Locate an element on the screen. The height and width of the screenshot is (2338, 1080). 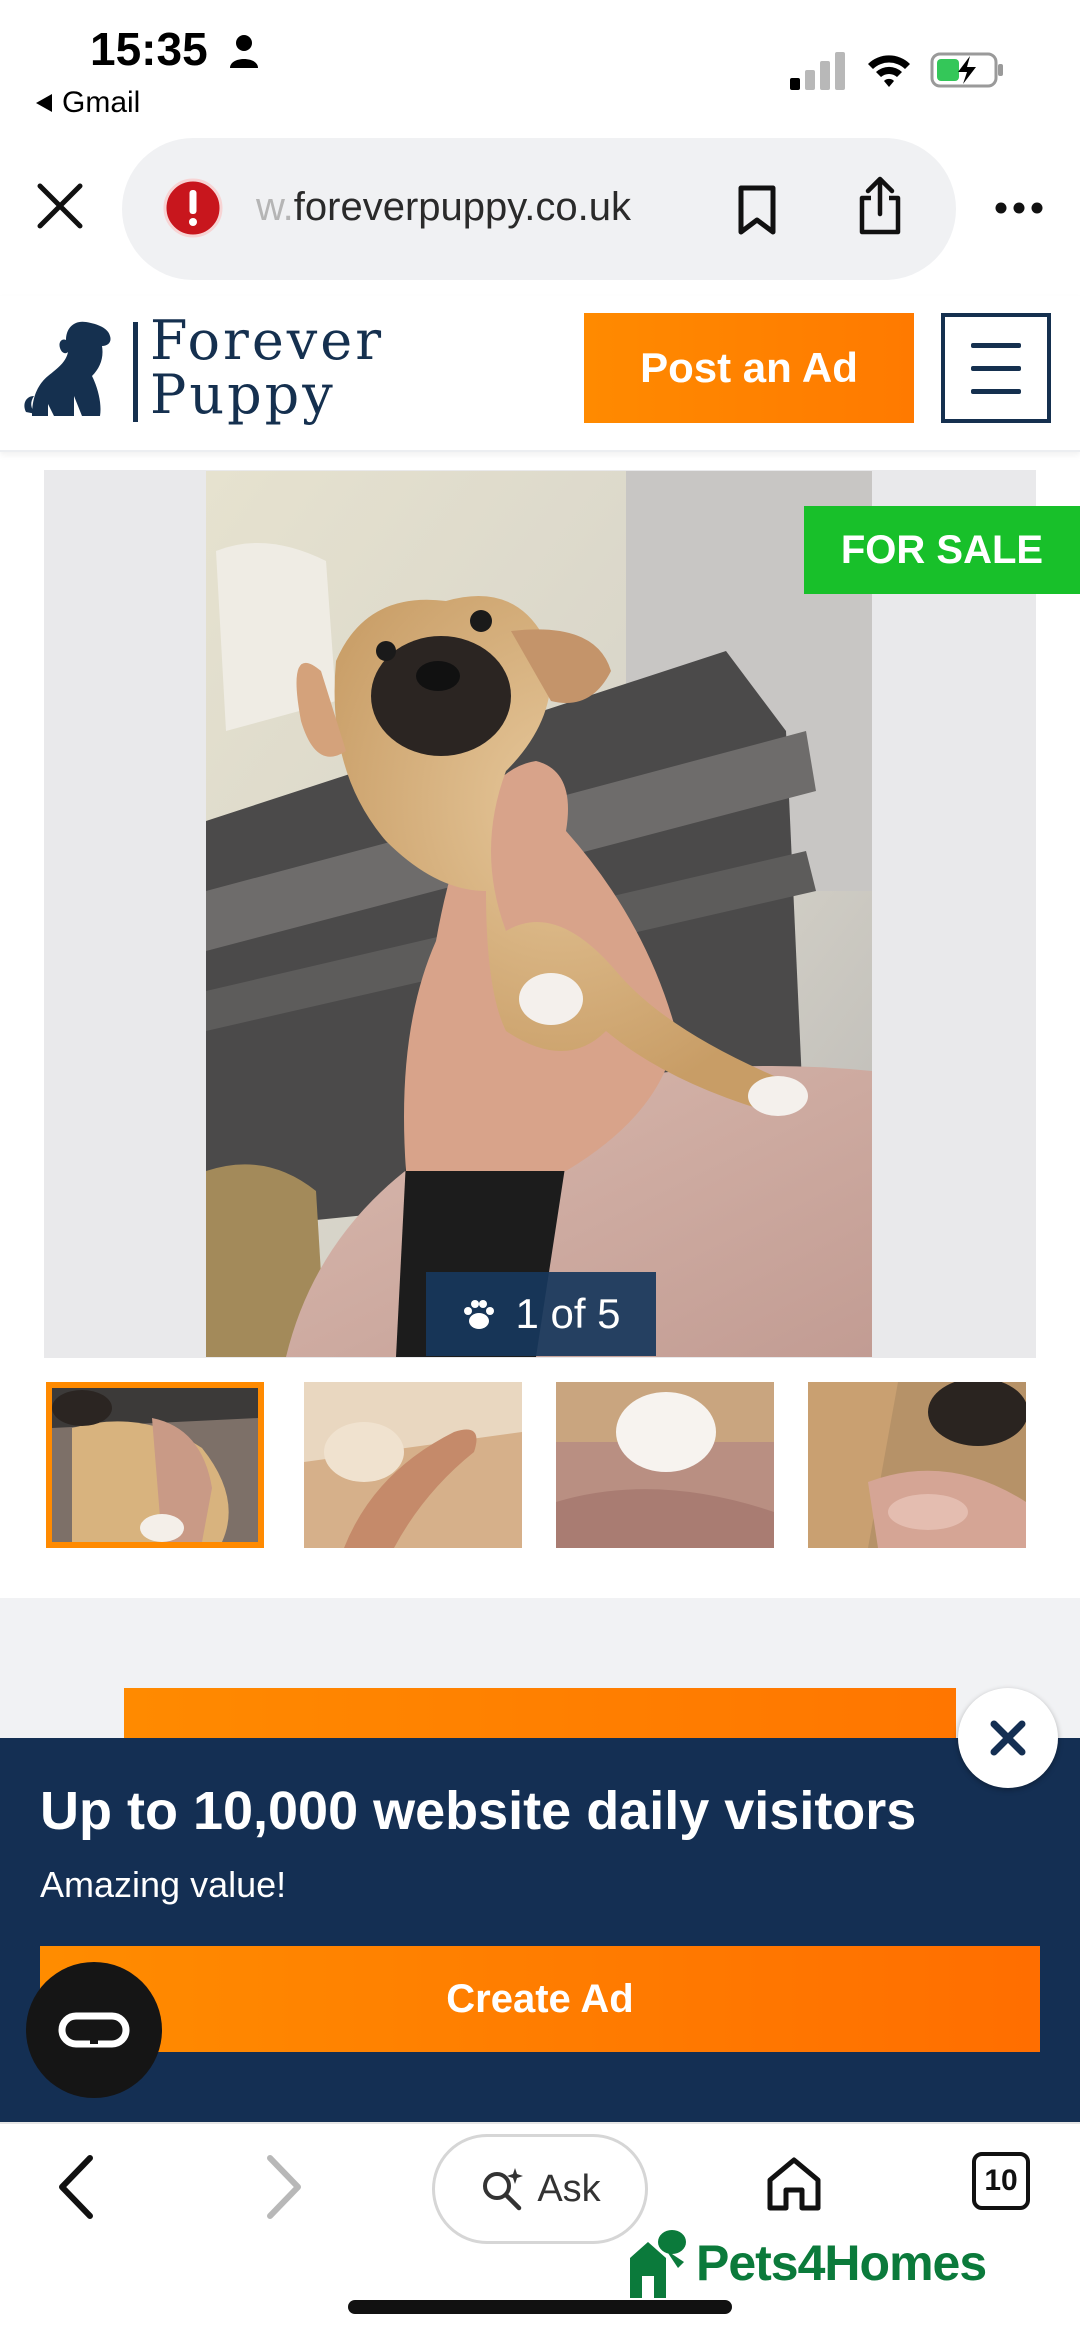
logo-line-1: Forever is located at coordinates (267, 340).